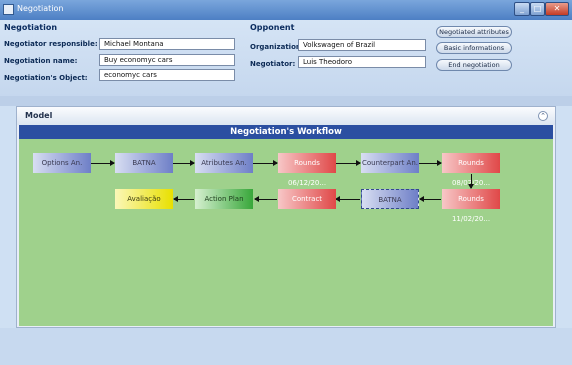 Image resolution: width=572 pixels, height=365 pixels. I want to click on basic-informations-button: Basic informations, so click(474, 48).